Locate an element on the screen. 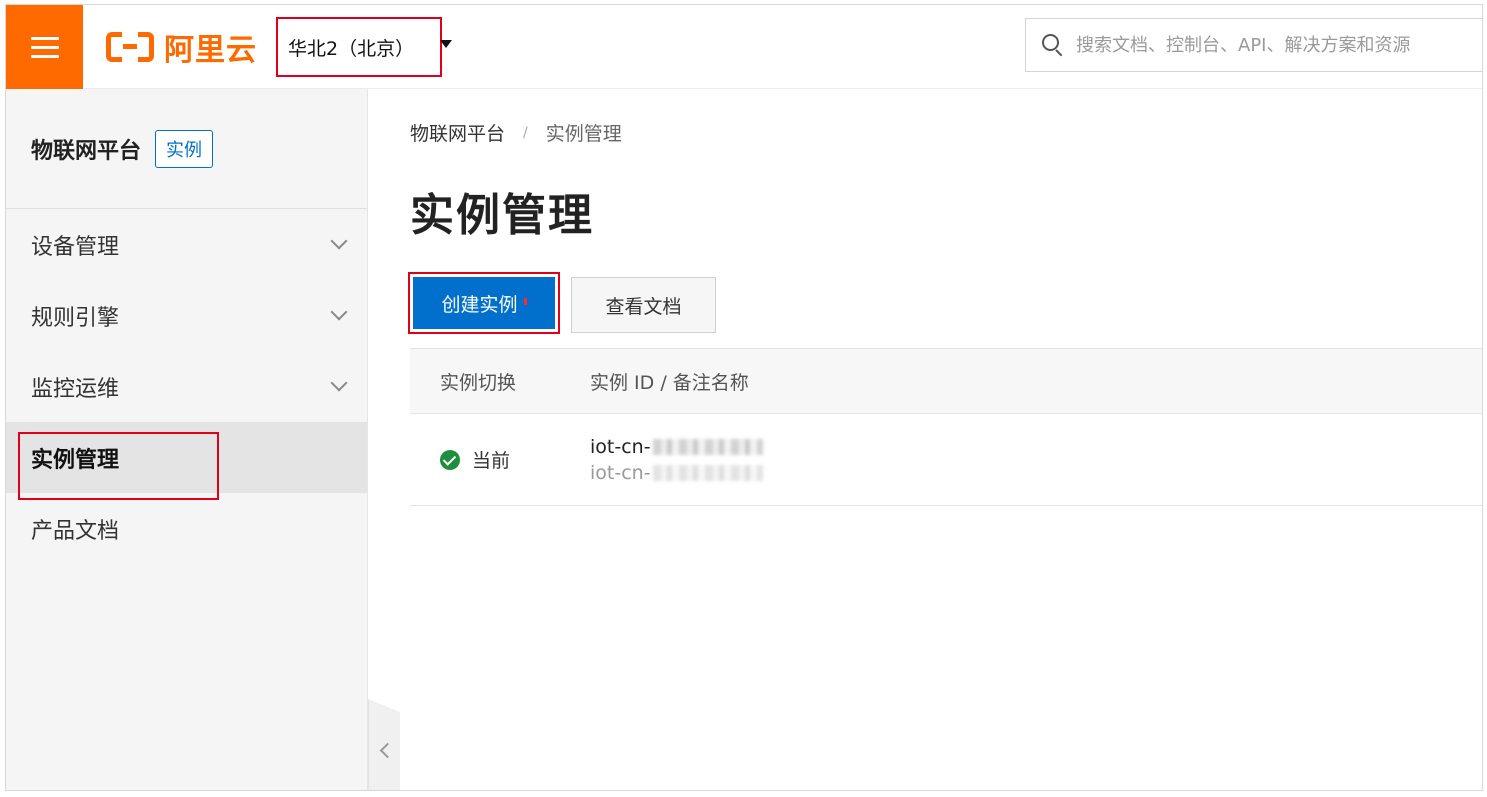  table-header: 实例切换 实例 ID / 备注名称 is located at coordinates (946, 381).